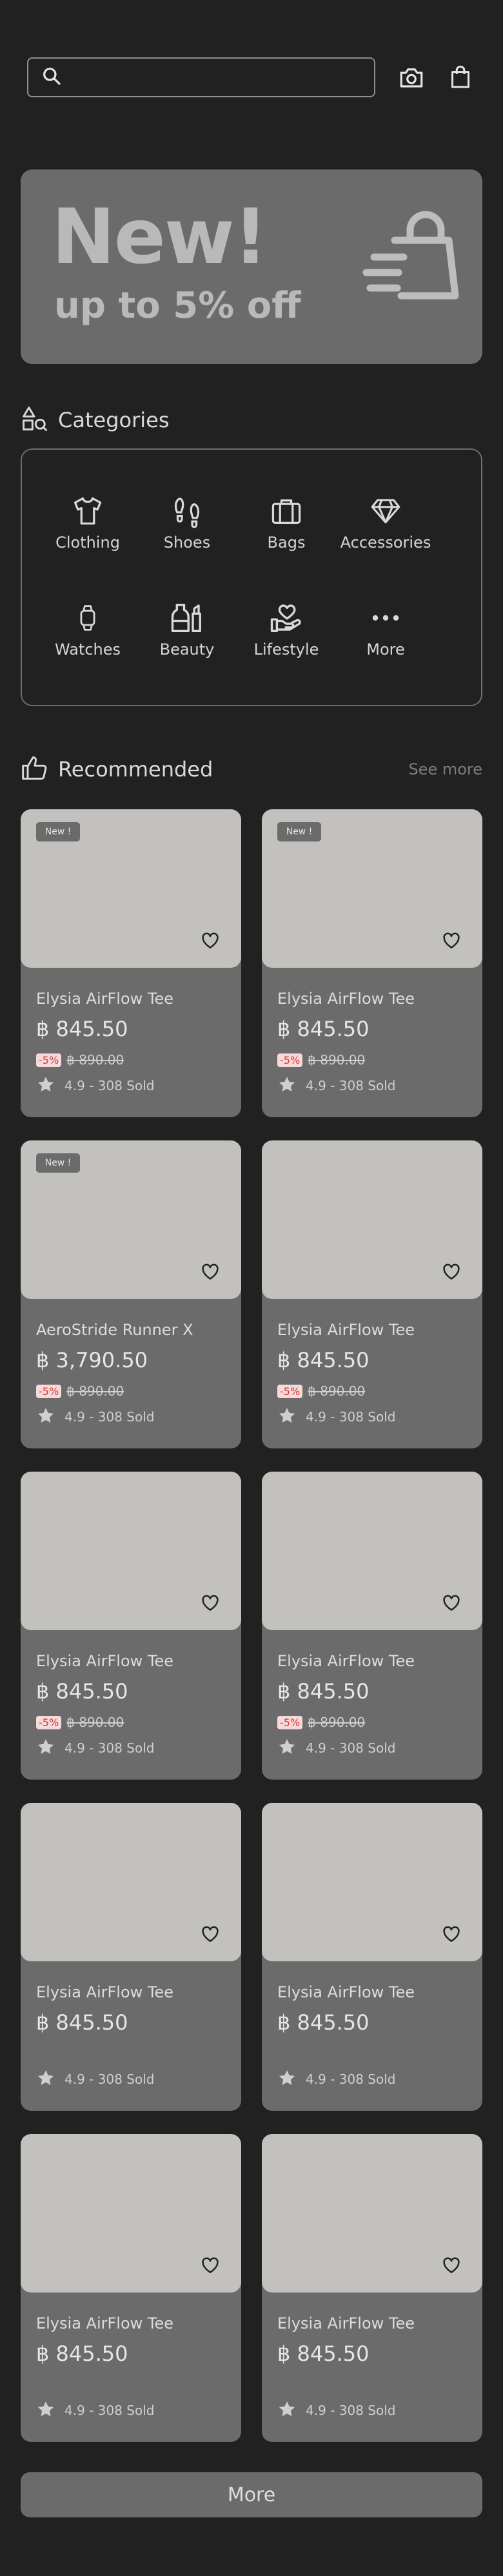 The width and height of the screenshot is (503, 2576). What do you see at coordinates (461, 77) in the screenshot?
I see `shopping-bag-icon` at bounding box center [461, 77].